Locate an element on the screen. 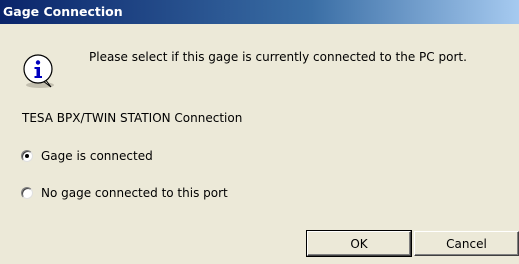  ok-button: OK is located at coordinates (359, 243).